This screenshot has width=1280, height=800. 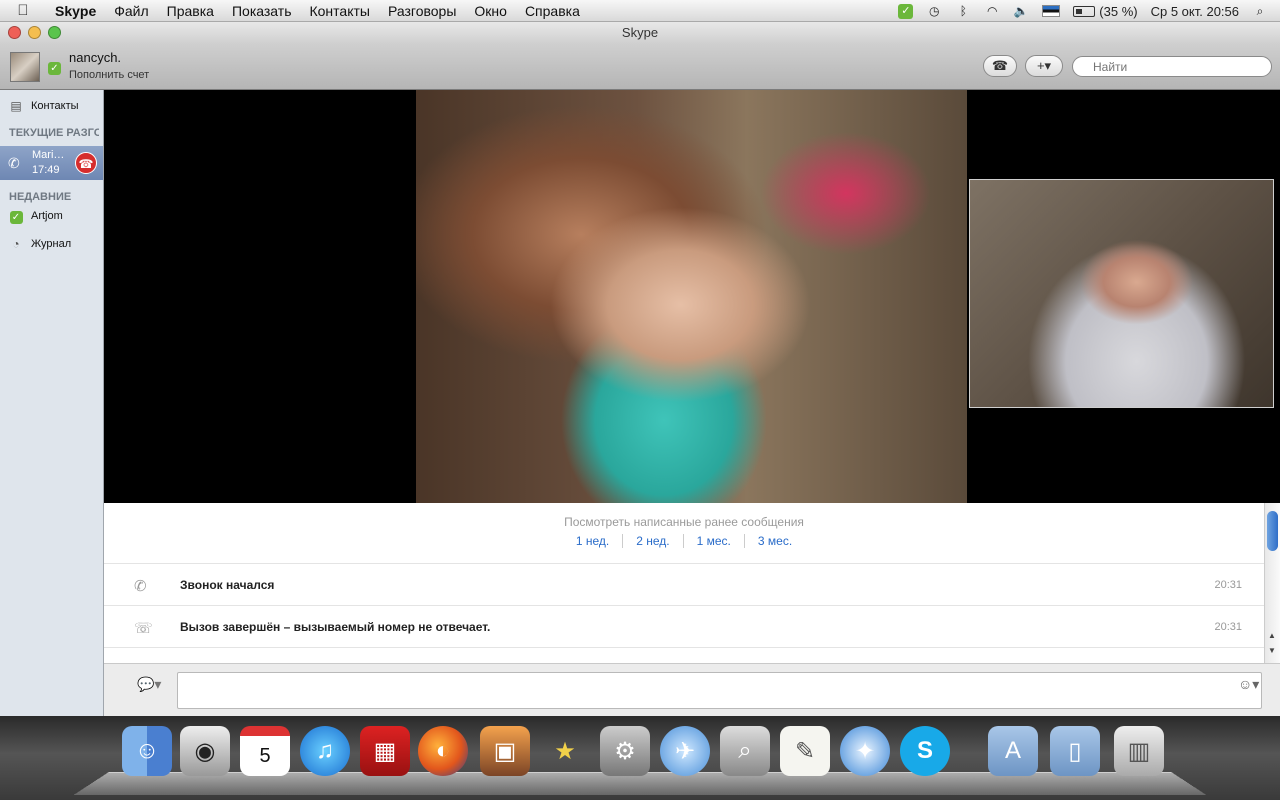 I want to click on skype-icon: S, so click(x=925, y=751).